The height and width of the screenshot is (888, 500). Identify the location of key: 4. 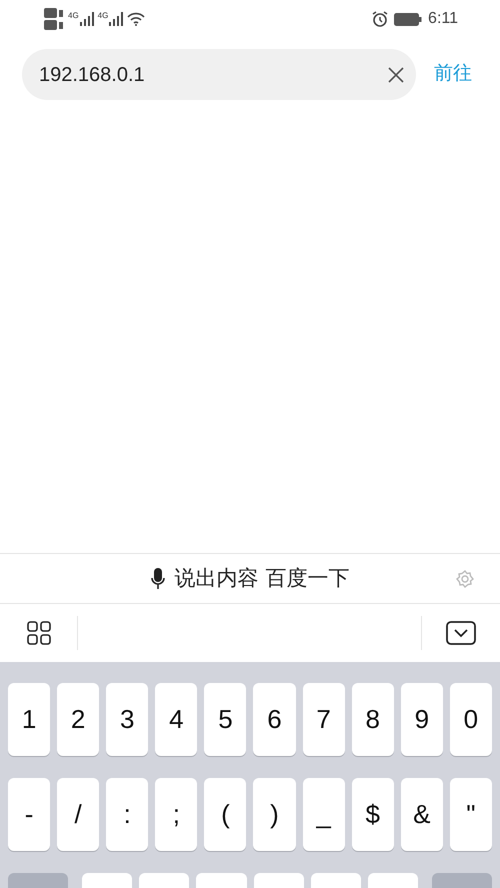
(176, 719).